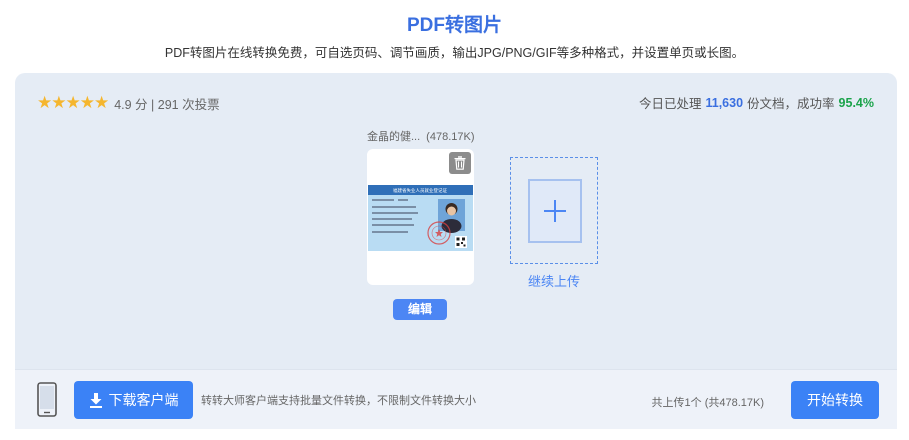 The height and width of the screenshot is (440, 909). I want to click on stats-row: 今日已处理 11,630 份文档，成功率 95.4%, so click(756, 102).